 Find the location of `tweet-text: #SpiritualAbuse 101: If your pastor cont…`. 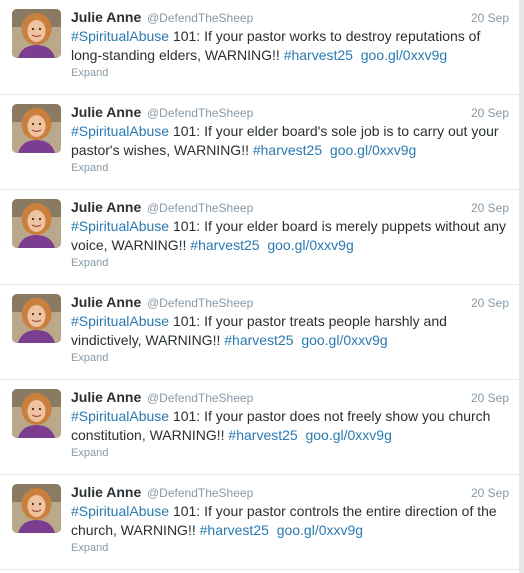

tweet-text: #SpiritualAbuse 101: If your pastor cont… is located at coordinates (289, 521).